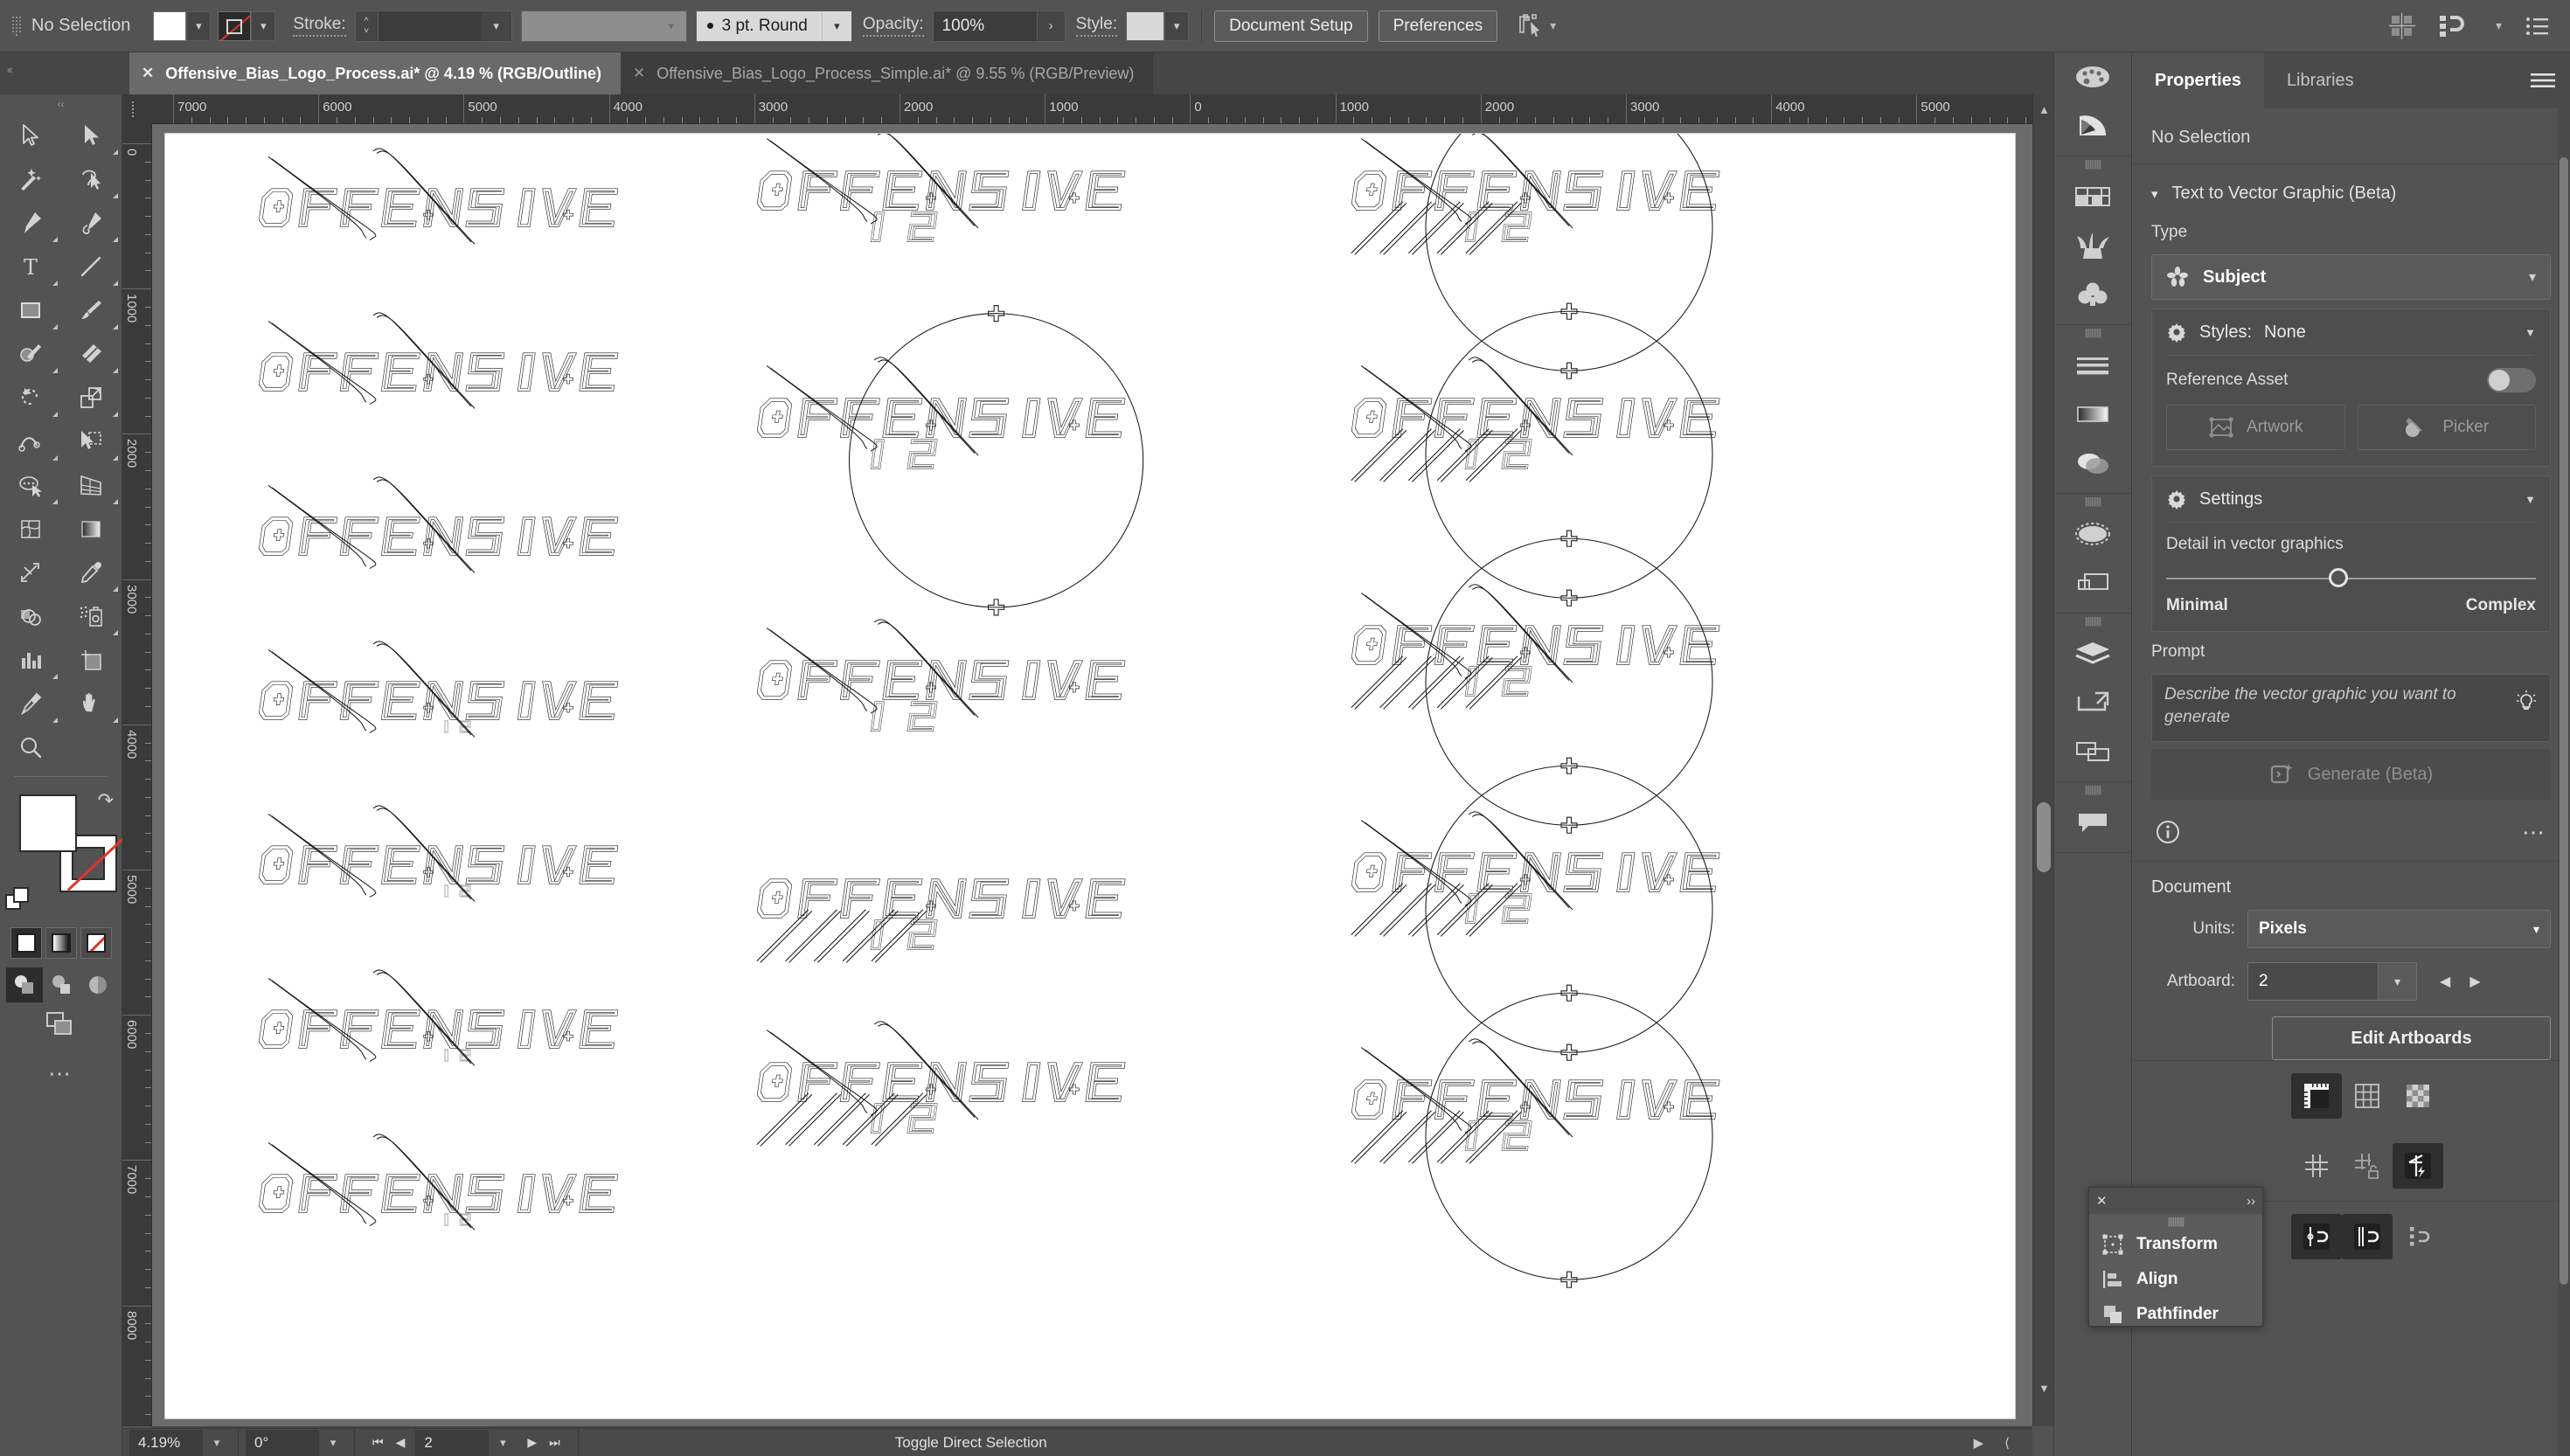  What do you see at coordinates (2175, 1220) in the screenshot?
I see `flyout-grip: ||||||||||` at bounding box center [2175, 1220].